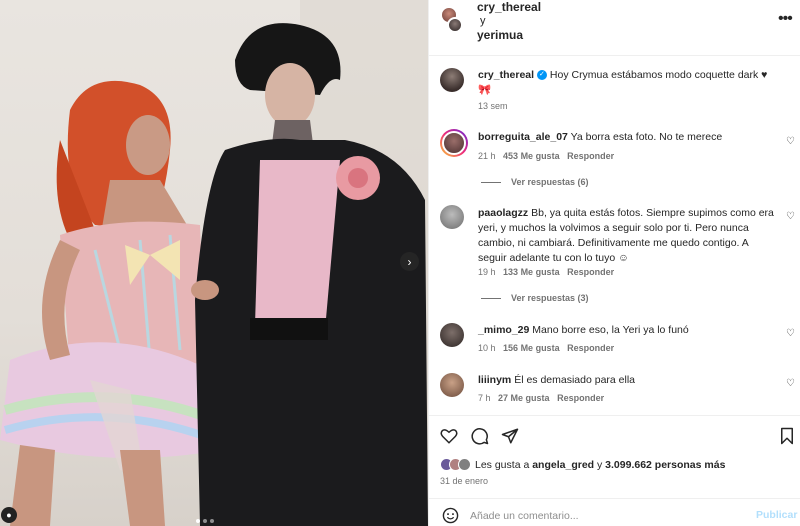 This screenshot has width=800, height=526. I want to click on coauthor-avatar, so click(455, 25).